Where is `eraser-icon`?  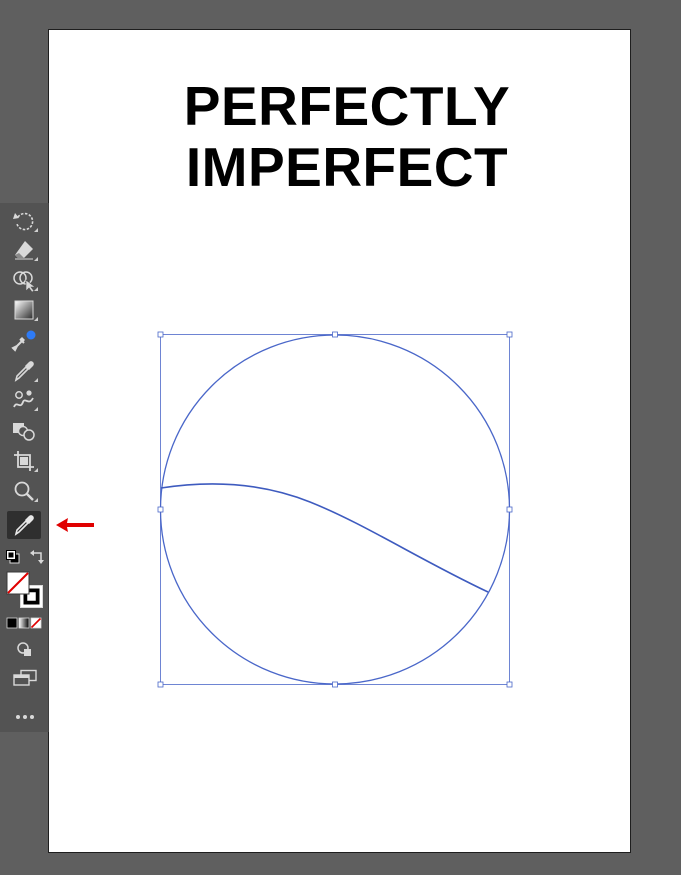
eraser-icon is located at coordinates (24, 250).